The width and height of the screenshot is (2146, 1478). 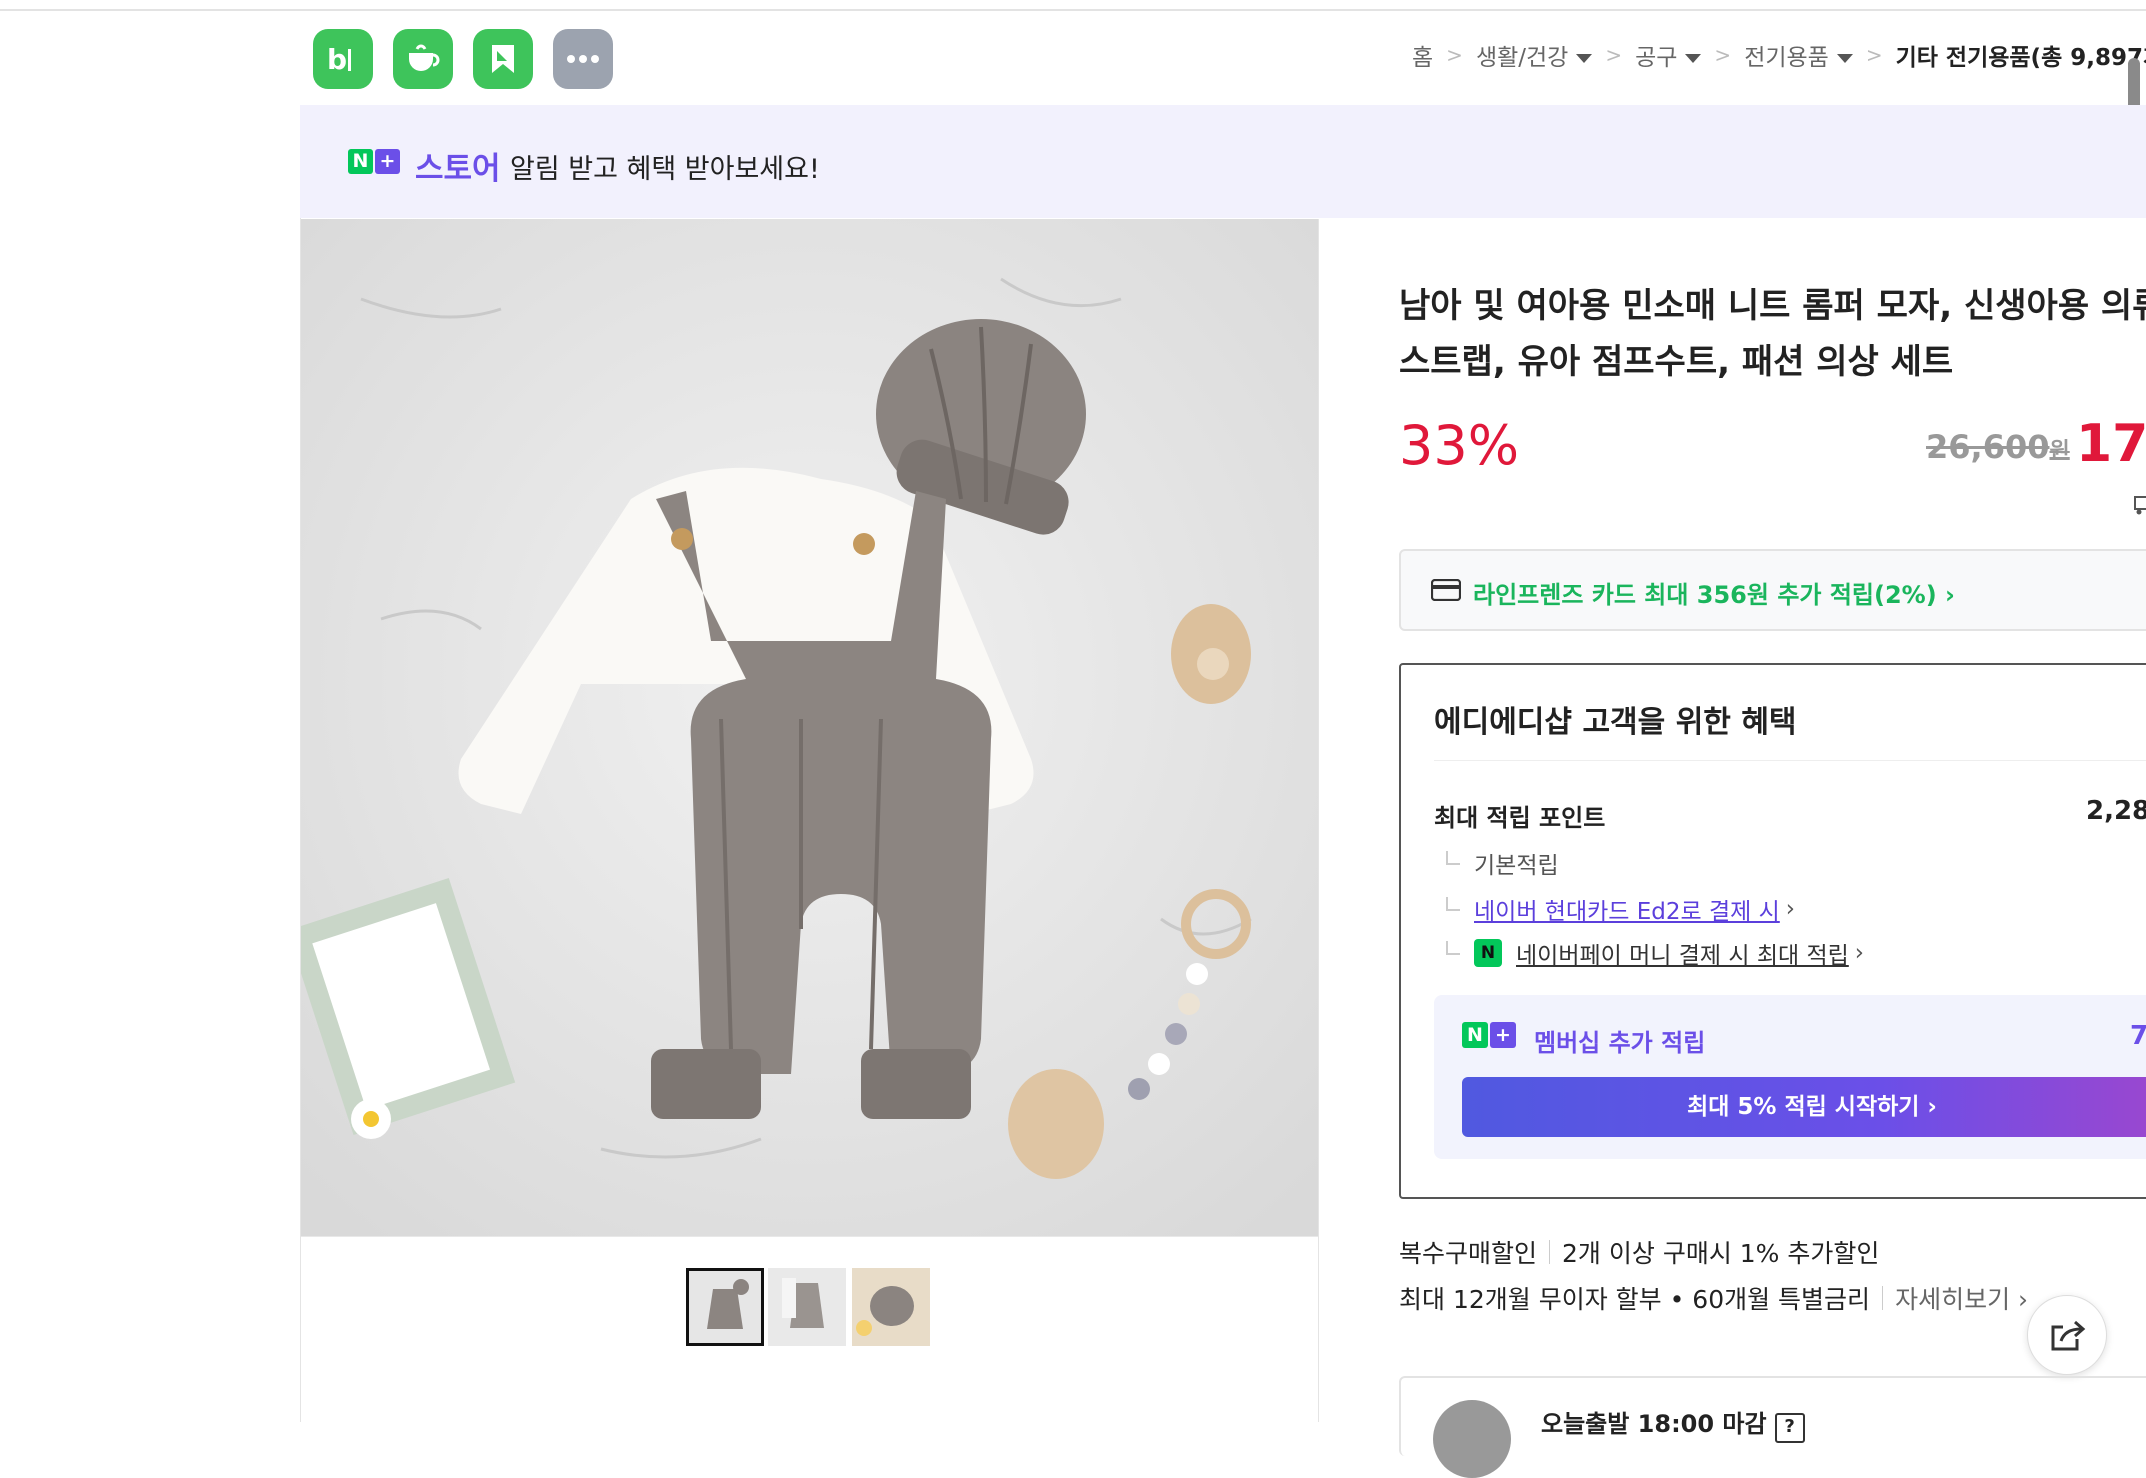 I want to click on membership-panel: N + 멤버십 추가 적립 7 최대 5% 적립 시작하기 ›, so click(x=1790, y=1077).